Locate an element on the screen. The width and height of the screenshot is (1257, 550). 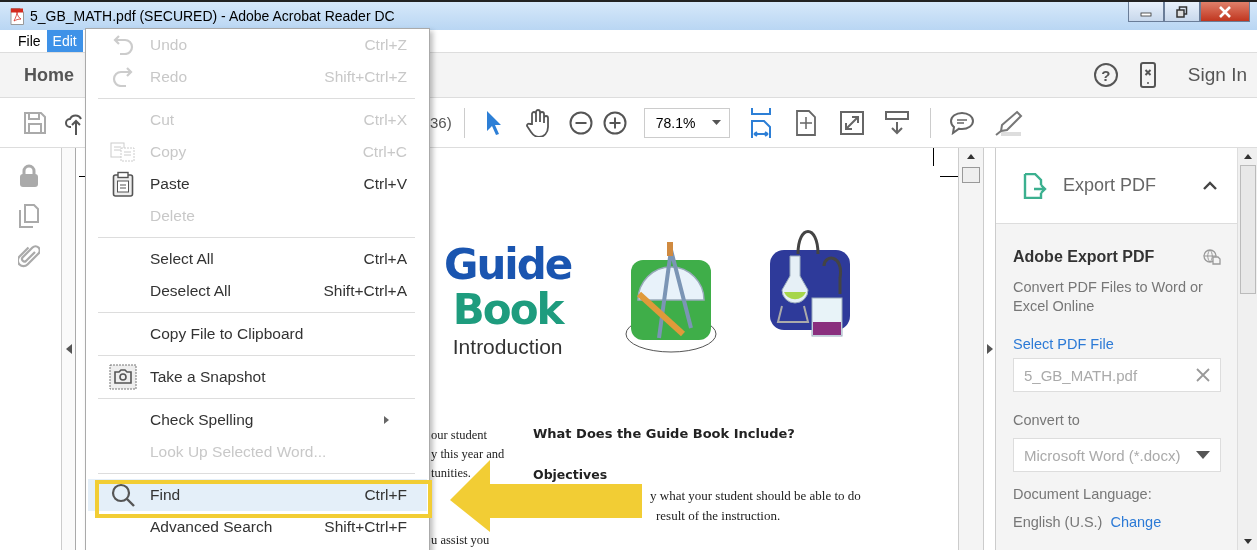
menu-item: Copy File to Clipboard is located at coordinates (257, 334).